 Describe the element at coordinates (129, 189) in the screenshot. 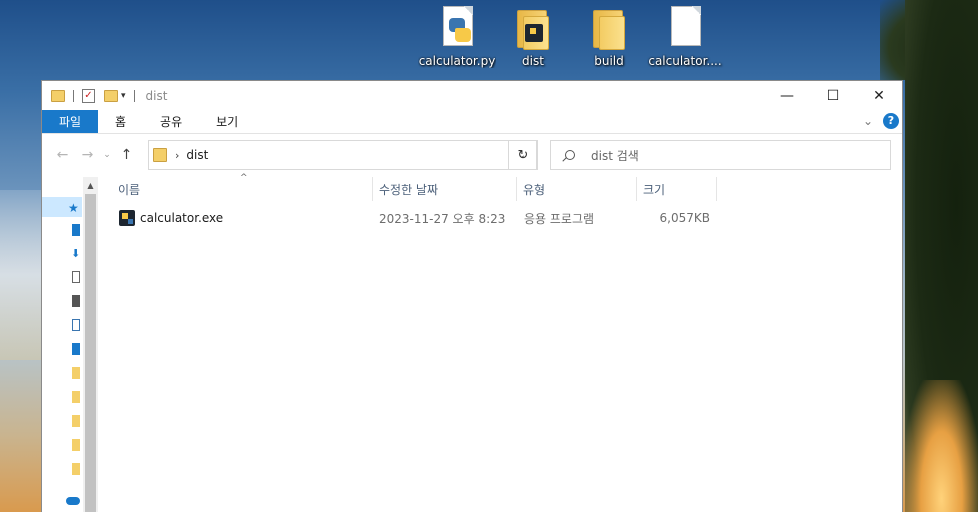

I see `column-label: 이름` at that location.